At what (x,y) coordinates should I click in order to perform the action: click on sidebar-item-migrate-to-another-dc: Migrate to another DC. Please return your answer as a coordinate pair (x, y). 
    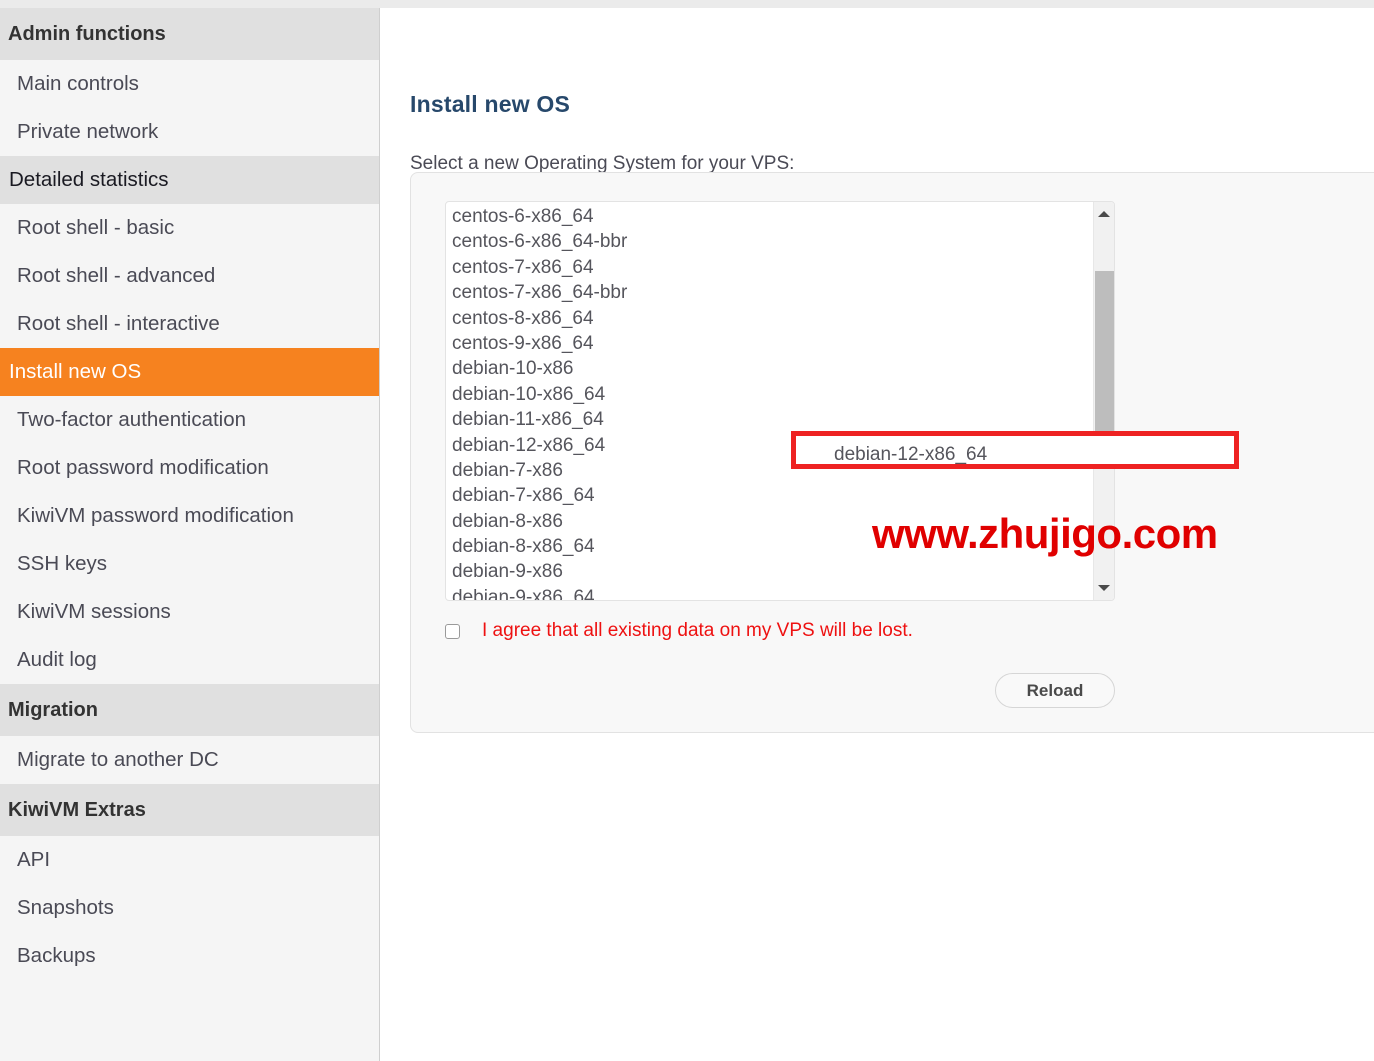
    Looking at the image, I should click on (189, 760).